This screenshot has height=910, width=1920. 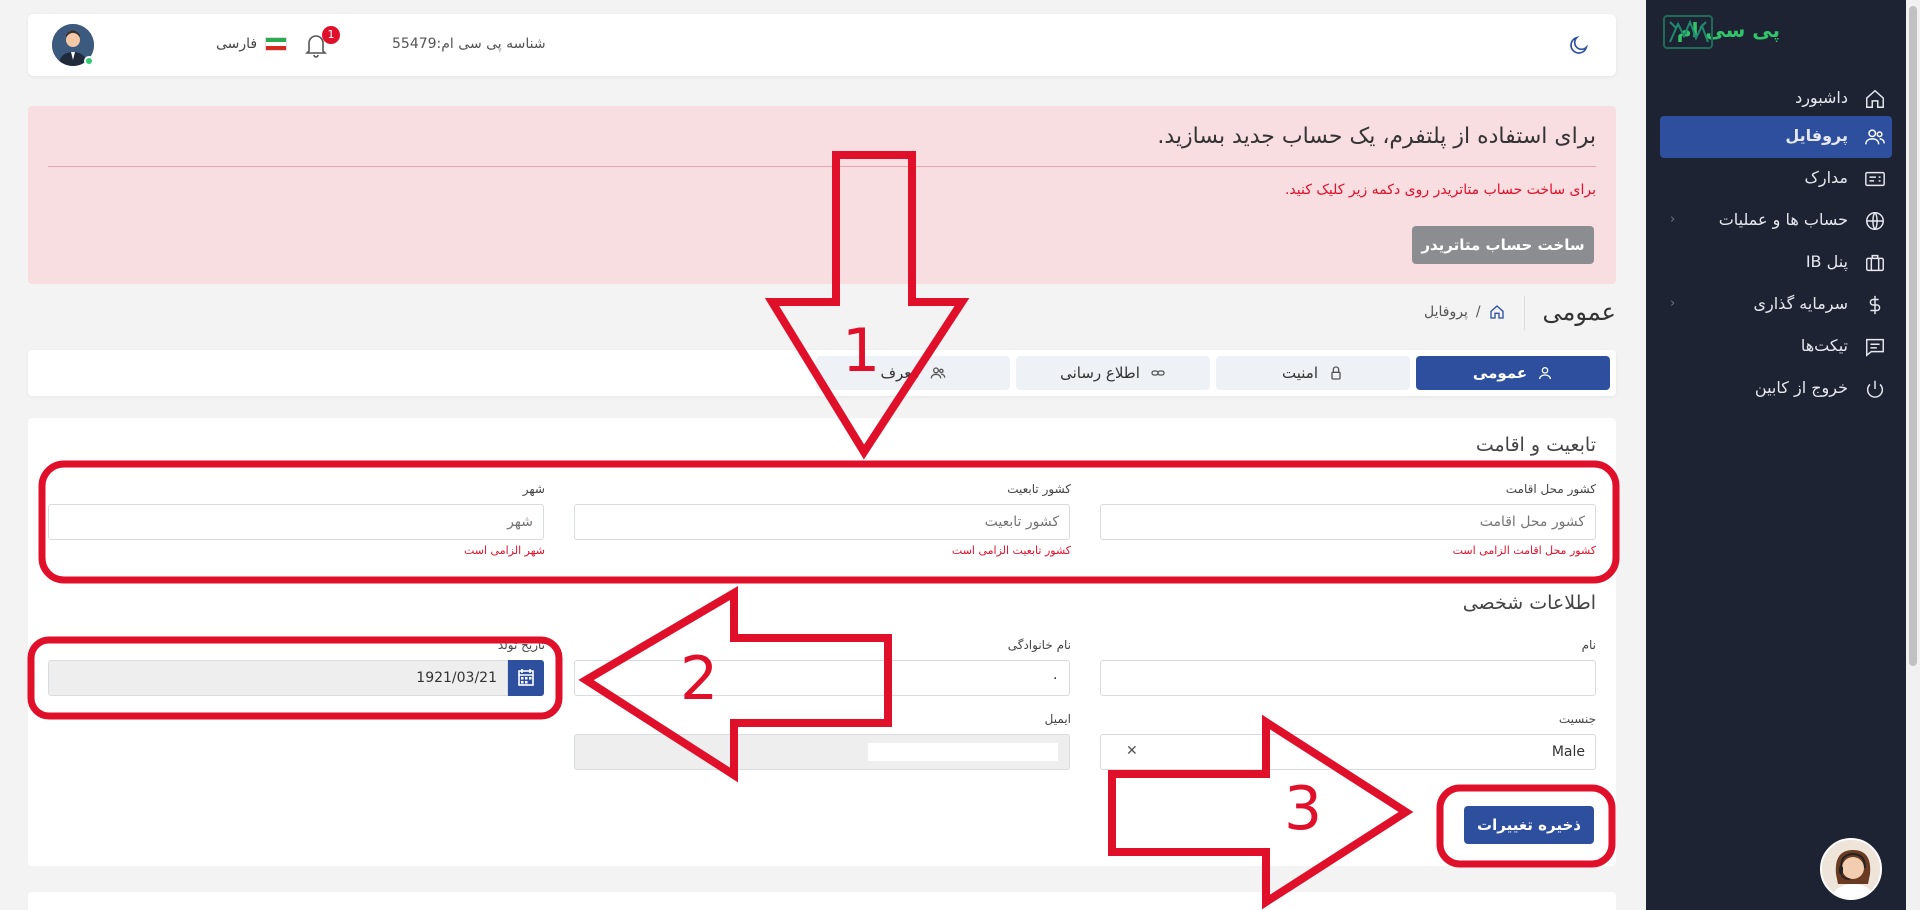 What do you see at coordinates (1800, 303) in the screenshot?
I see `sidebar-item-label: سرمایه گذاری` at bounding box center [1800, 303].